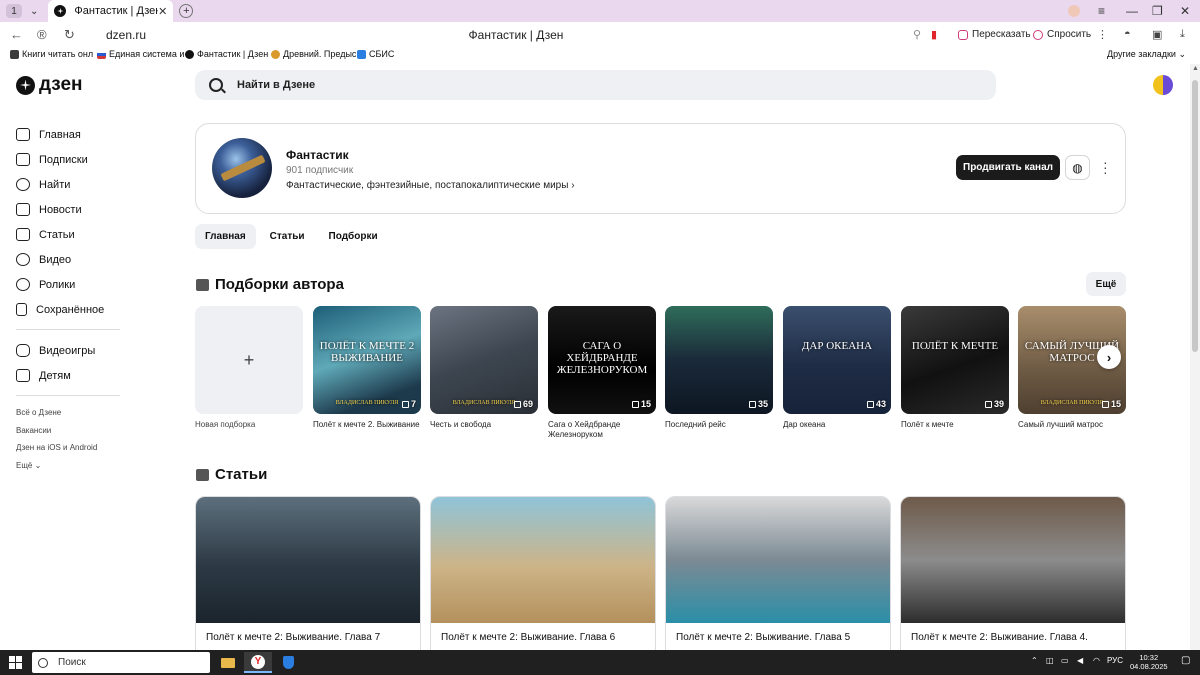 The image size is (1200, 675). I want to click on sidebar-link-about: Всё о Дзене, so click(68, 413).